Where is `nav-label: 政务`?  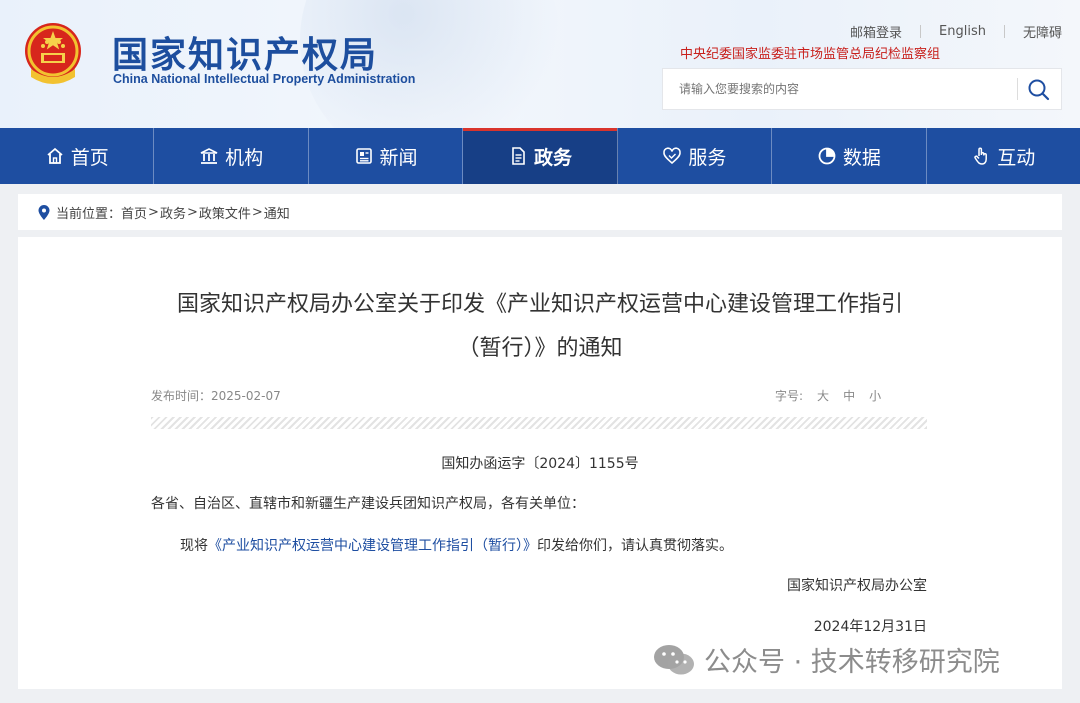
nav-label: 政务 is located at coordinates (552, 157).